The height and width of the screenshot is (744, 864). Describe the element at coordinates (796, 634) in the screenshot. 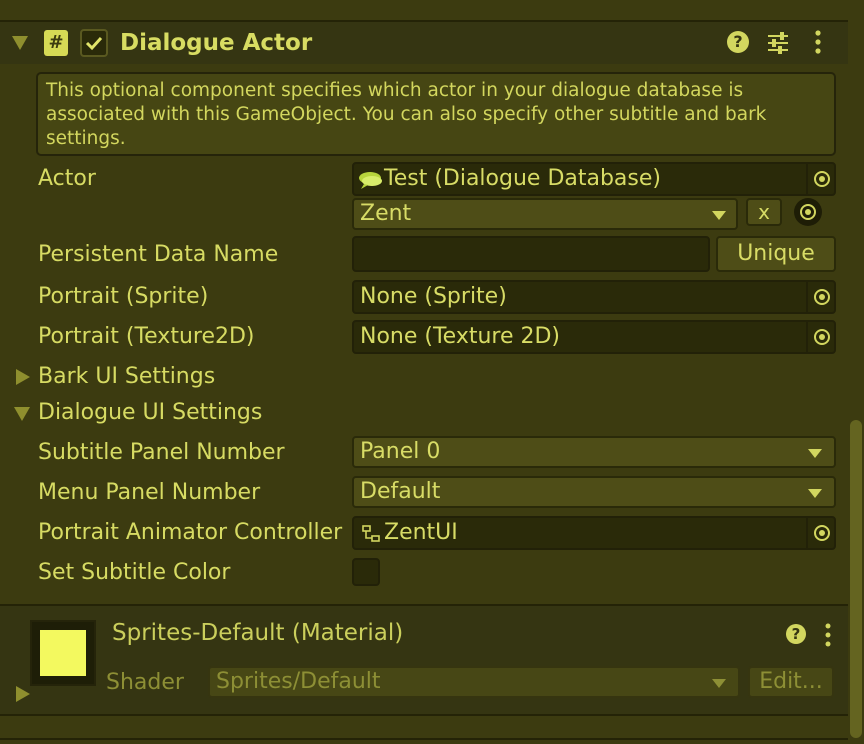

I see `material-help-icon: ?` at that location.